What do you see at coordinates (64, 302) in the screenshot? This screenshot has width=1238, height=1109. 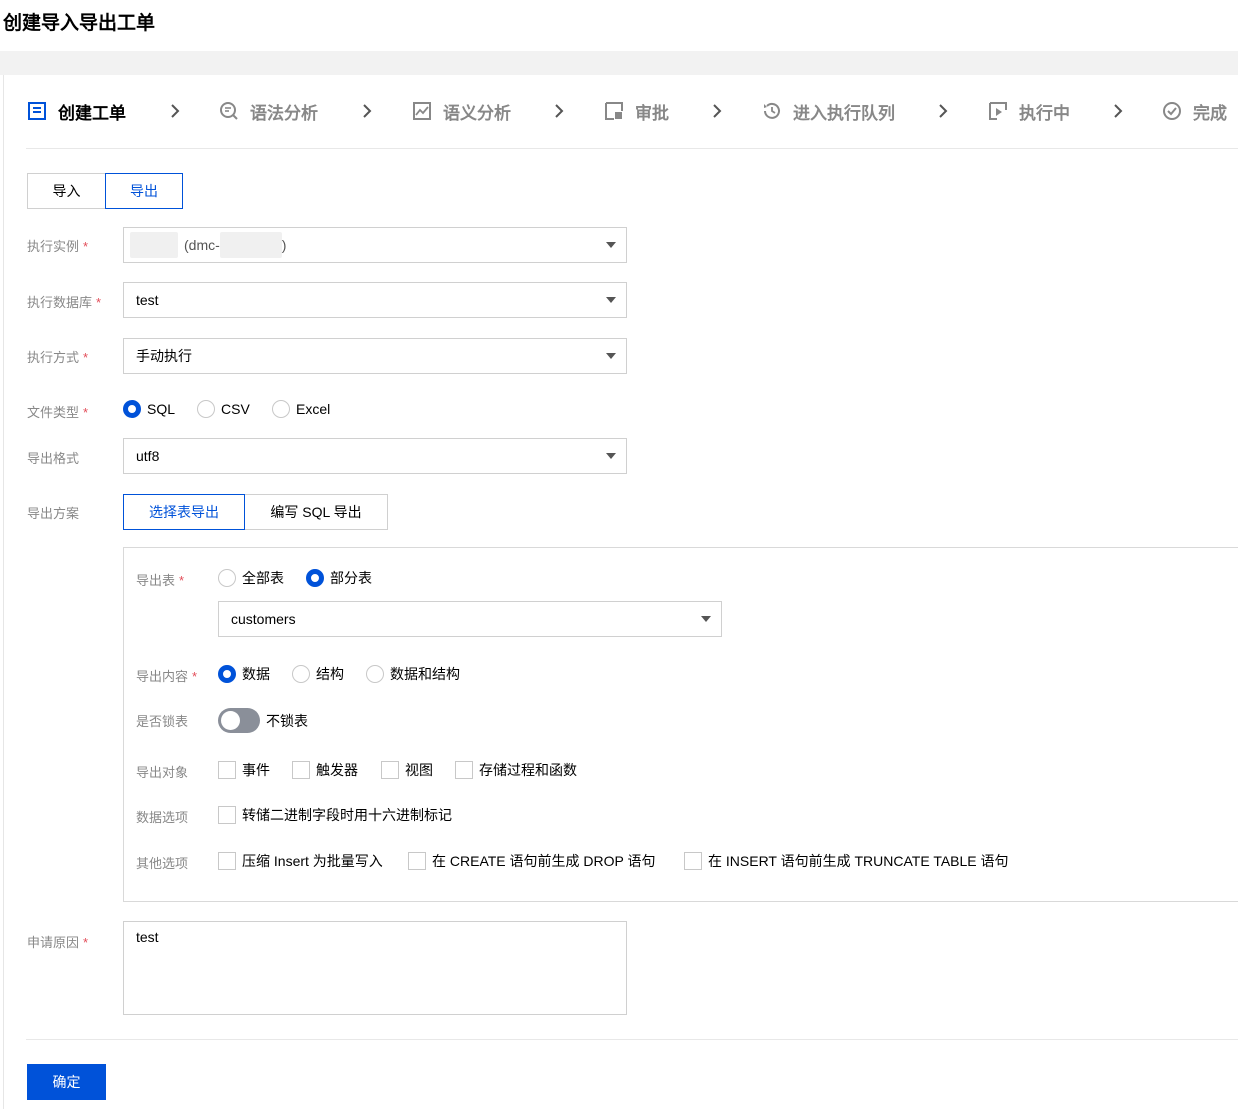 I see `database-label: 执行数据库 *` at bounding box center [64, 302].